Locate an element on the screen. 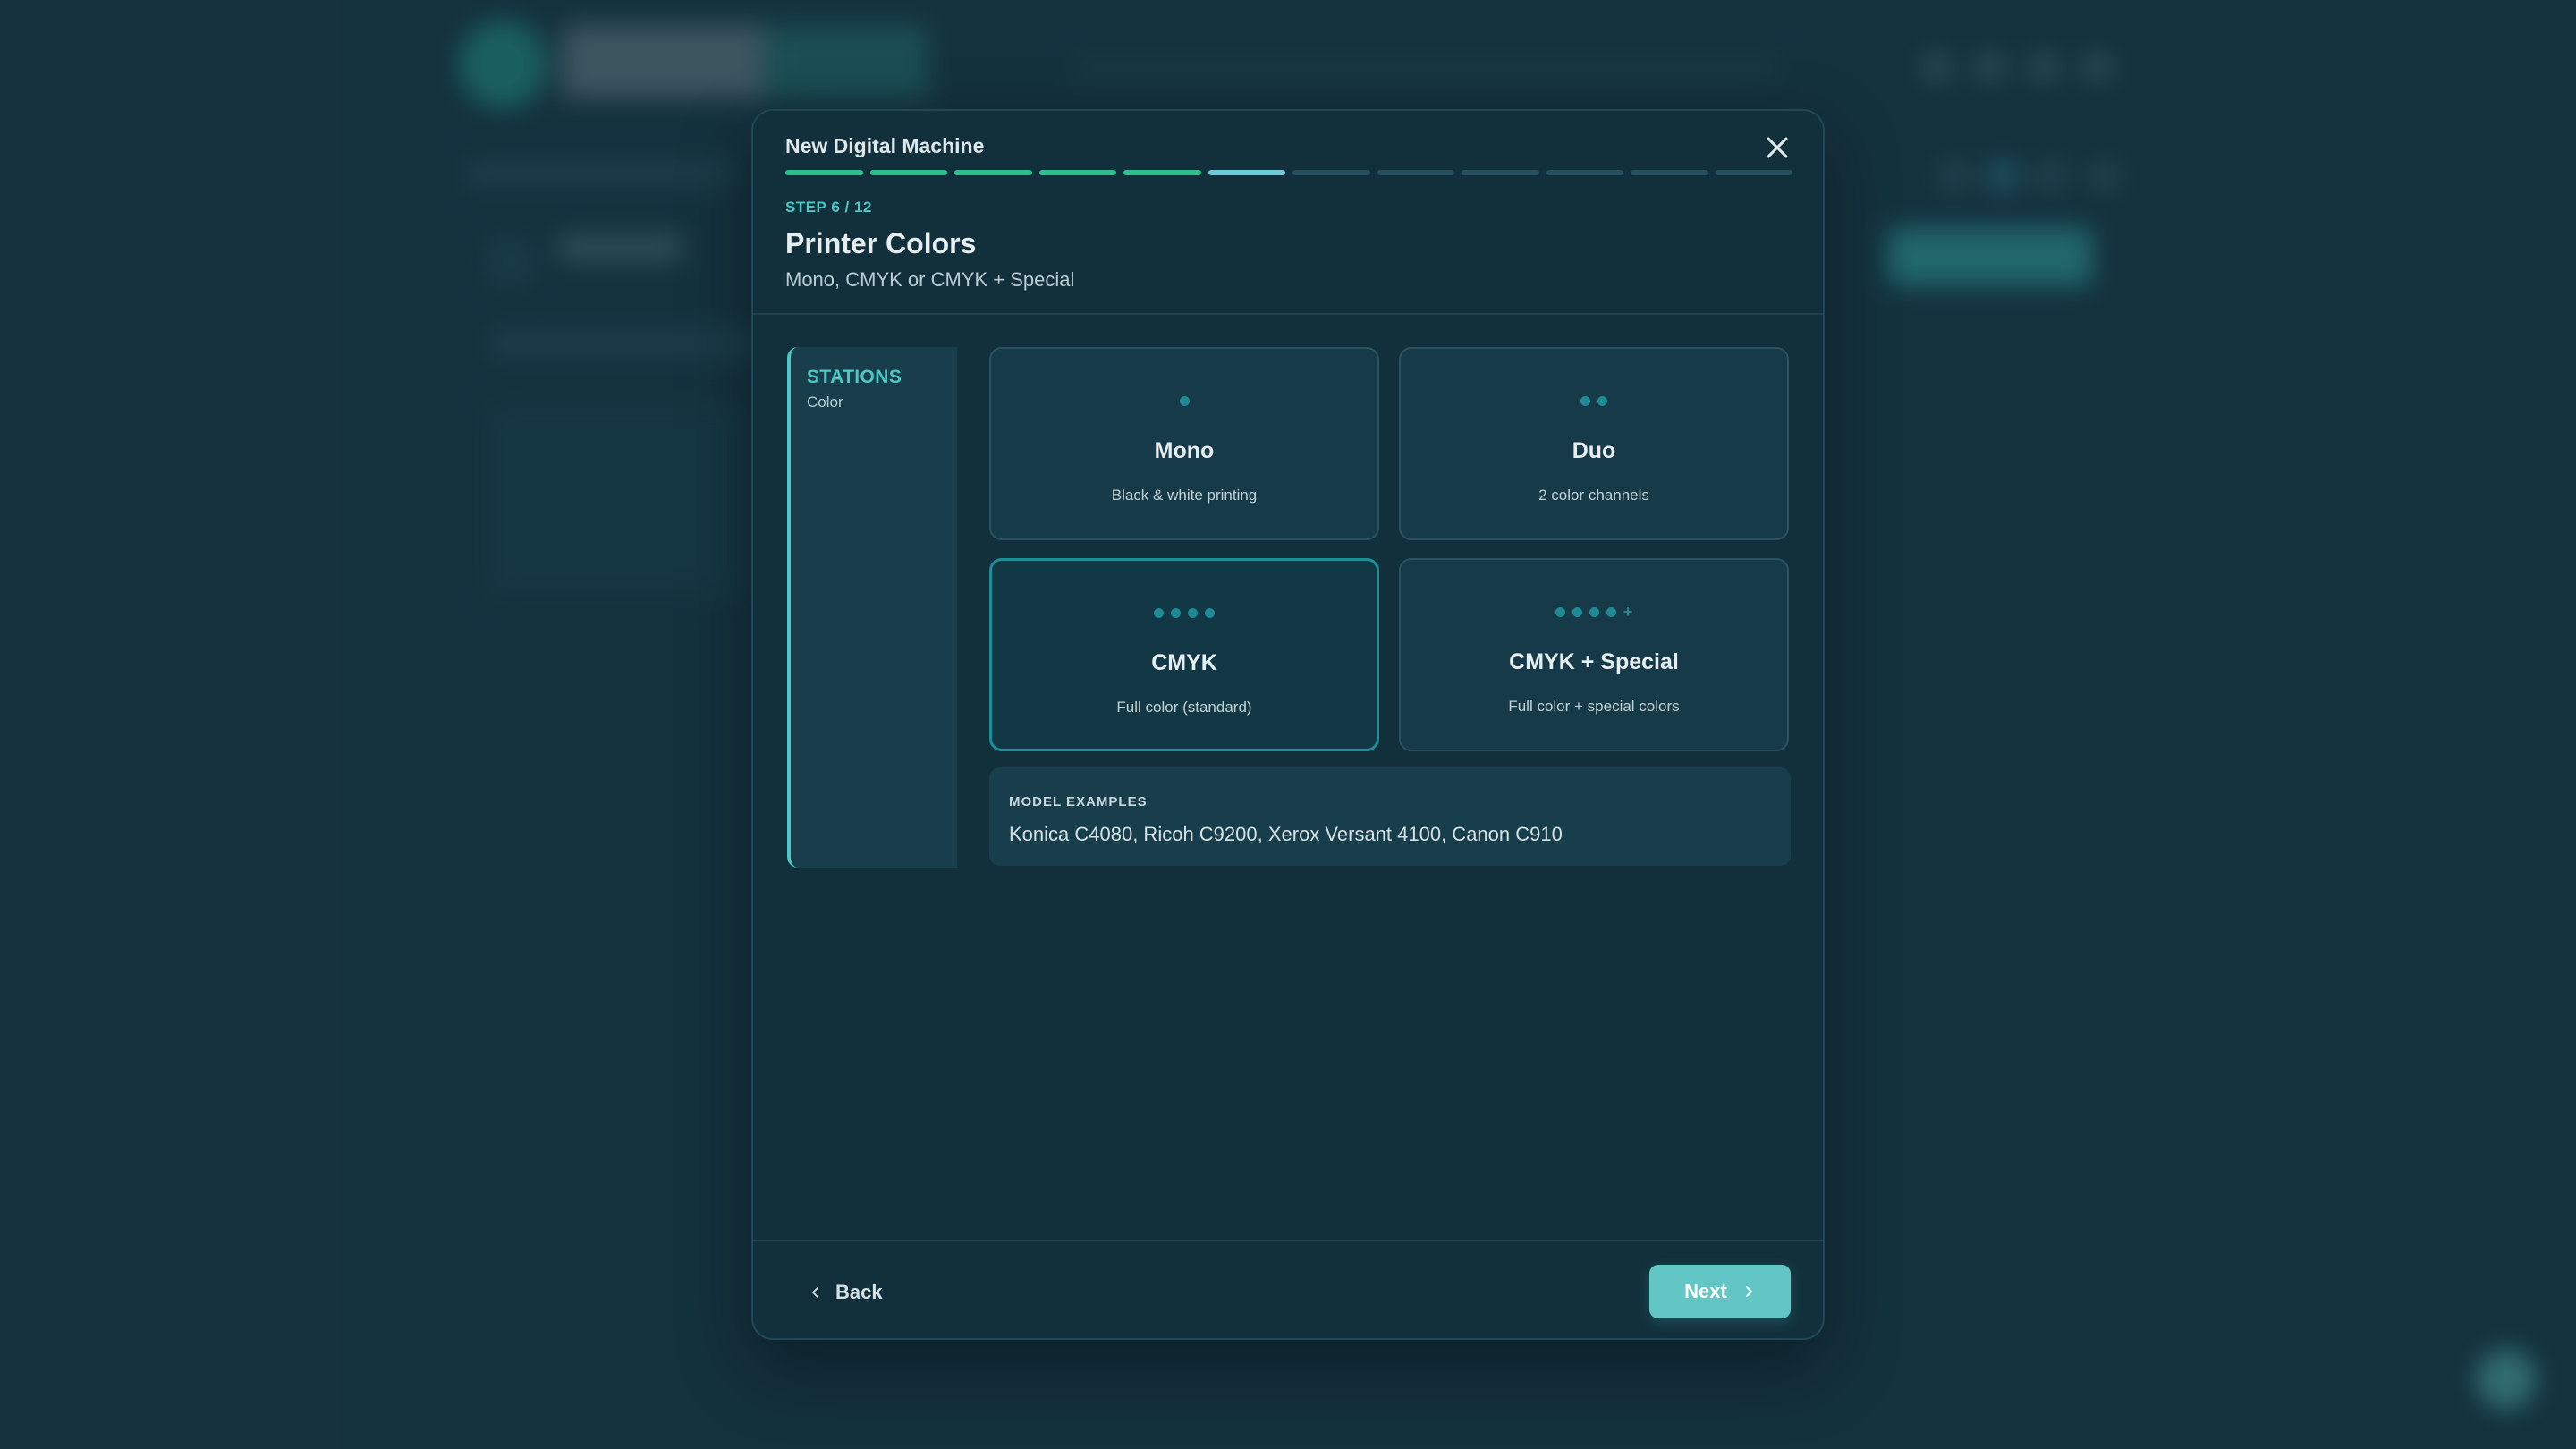 The width and height of the screenshot is (2576, 1449). side-tab-title: STATIONS is located at coordinates (854, 377).